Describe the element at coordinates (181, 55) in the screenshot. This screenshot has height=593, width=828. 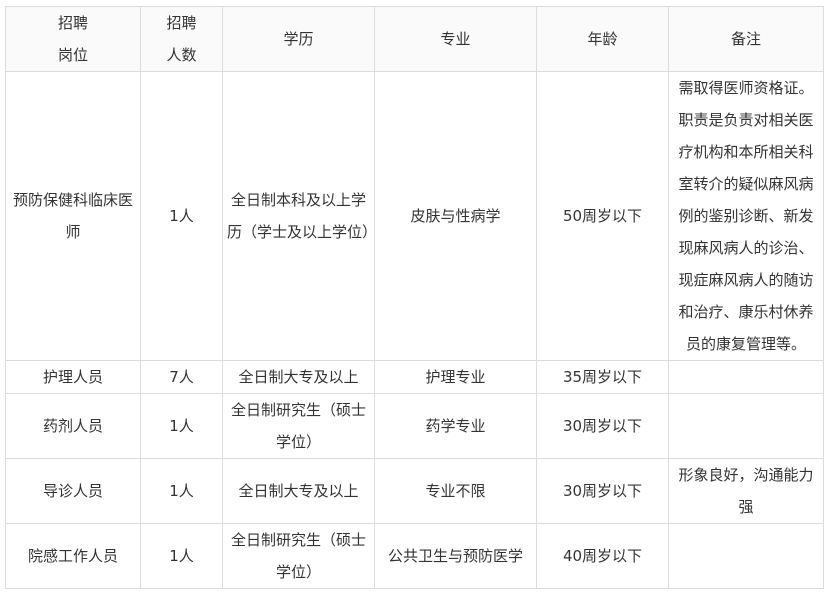
I see `header-text: 人数` at that location.